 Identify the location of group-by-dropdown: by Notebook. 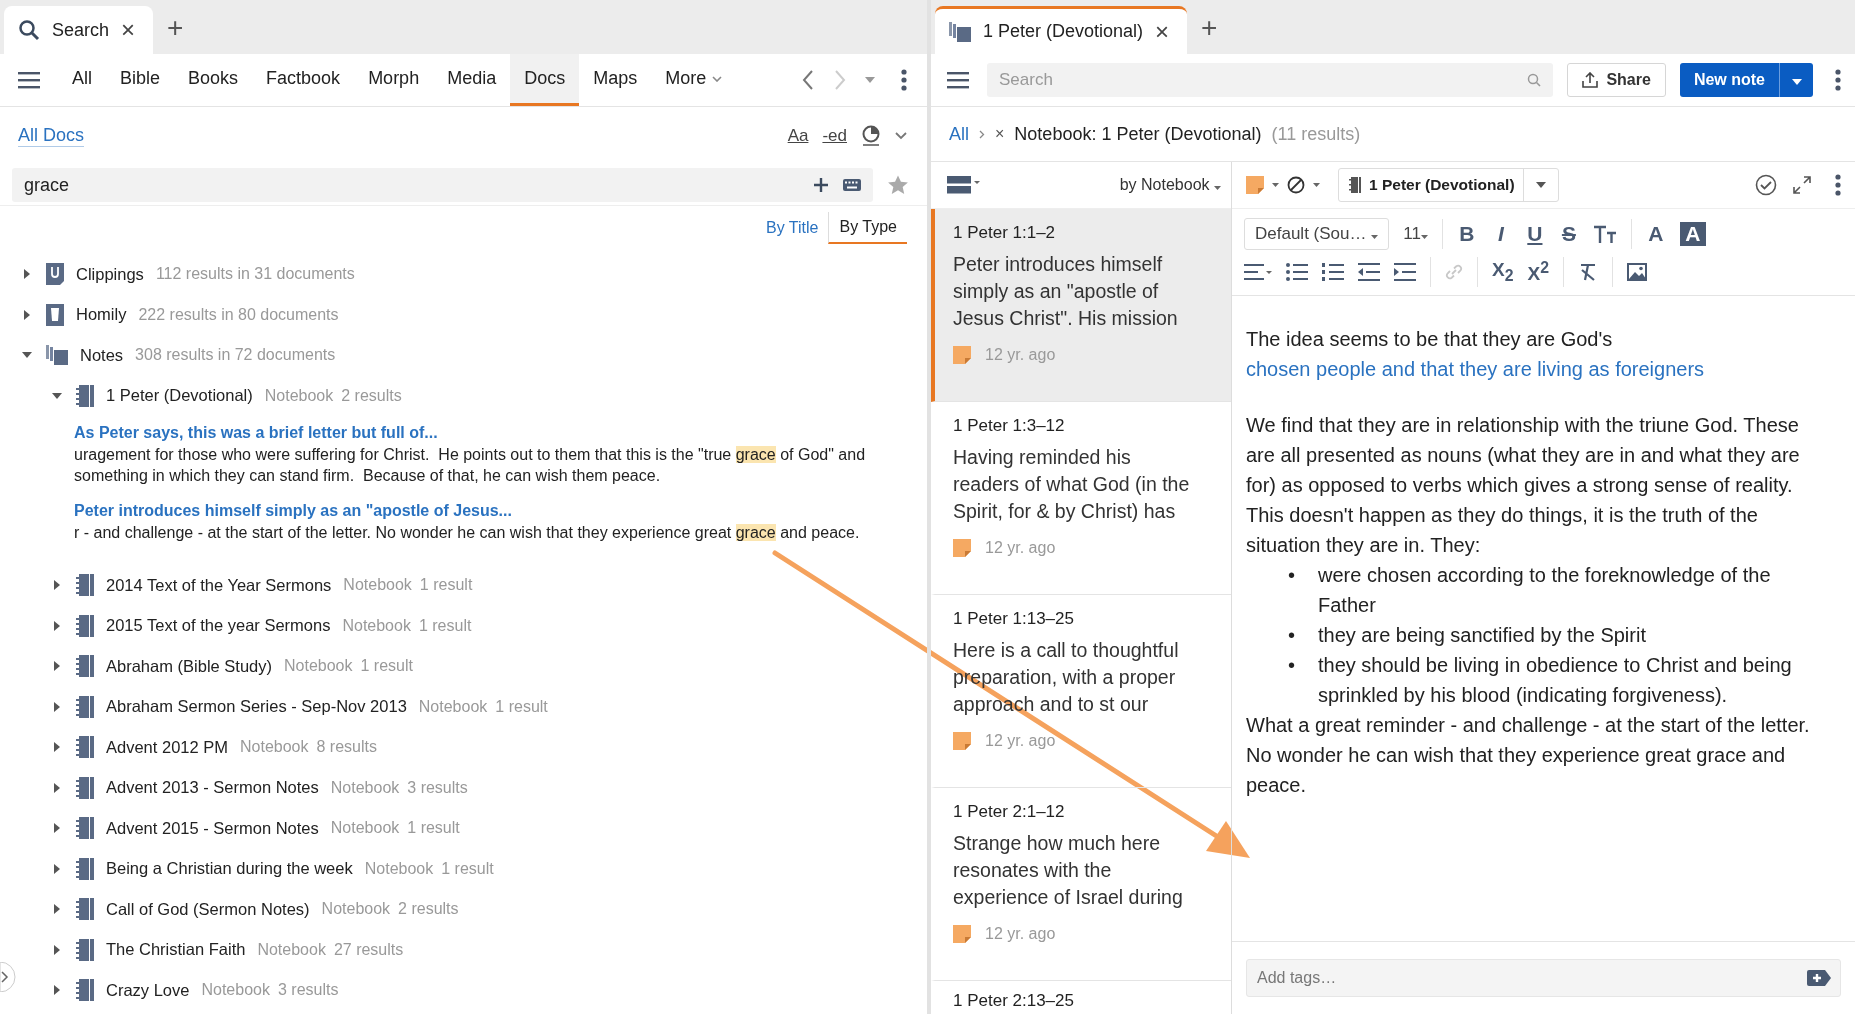
(1170, 185).